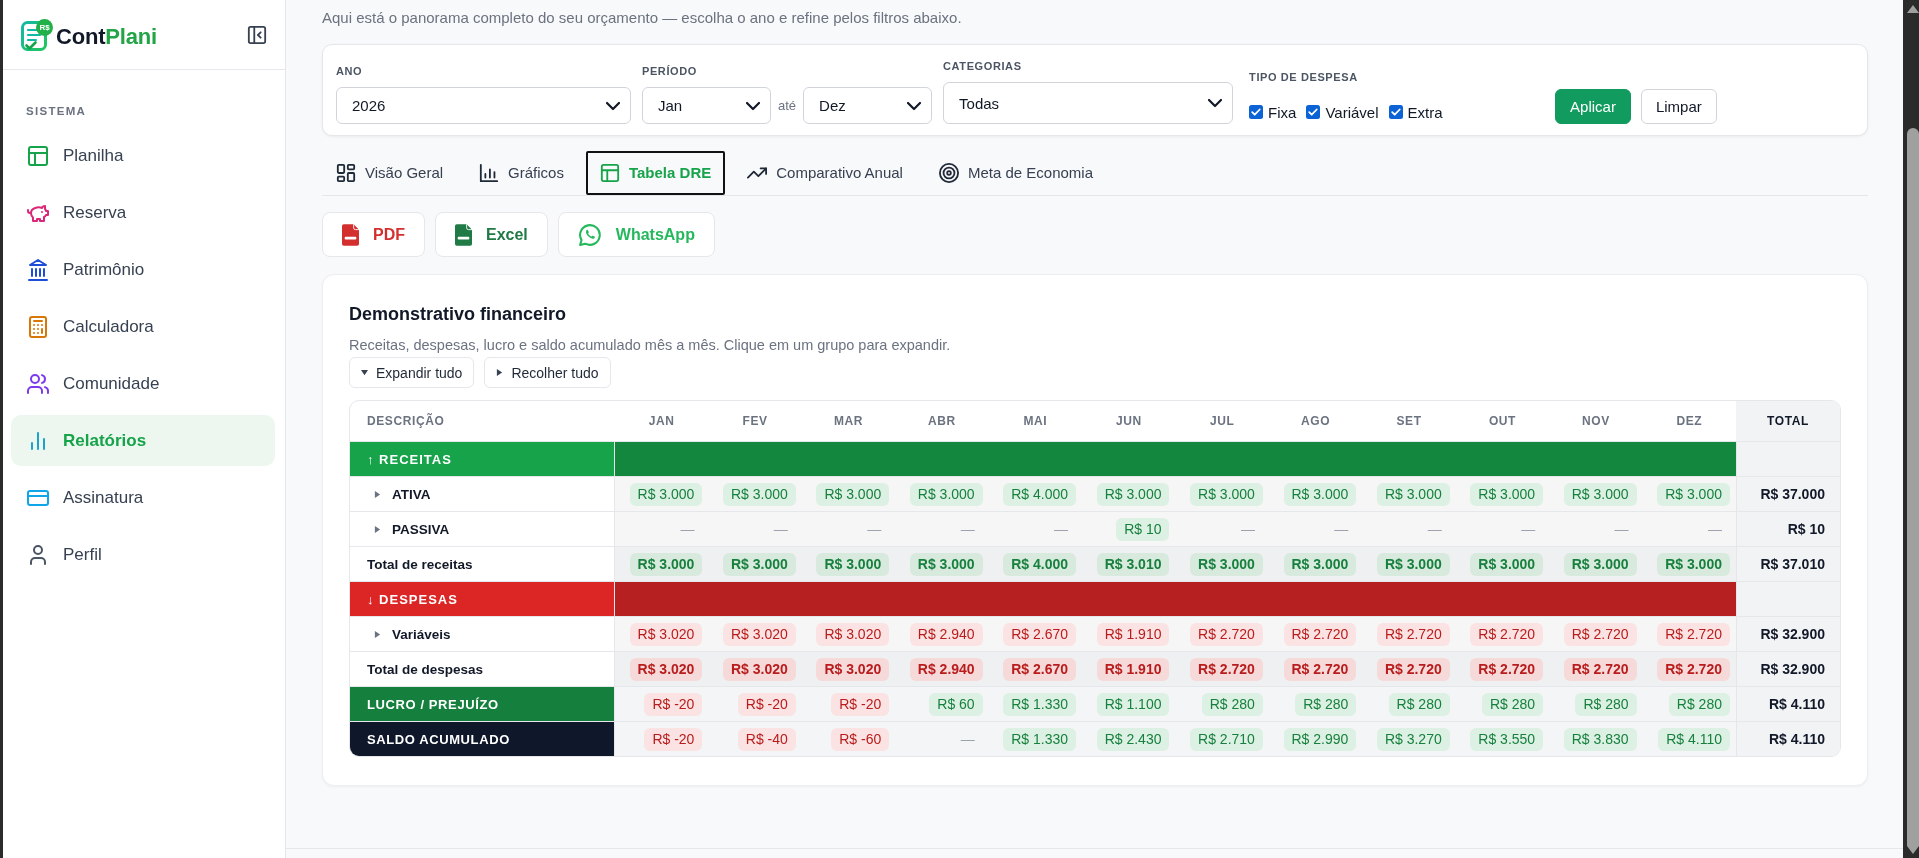 This screenshot has height=858, width=1919. Describe the element at coordinates (390, 172) in the screenshot. I see `tab: Visão Geral` at that location.